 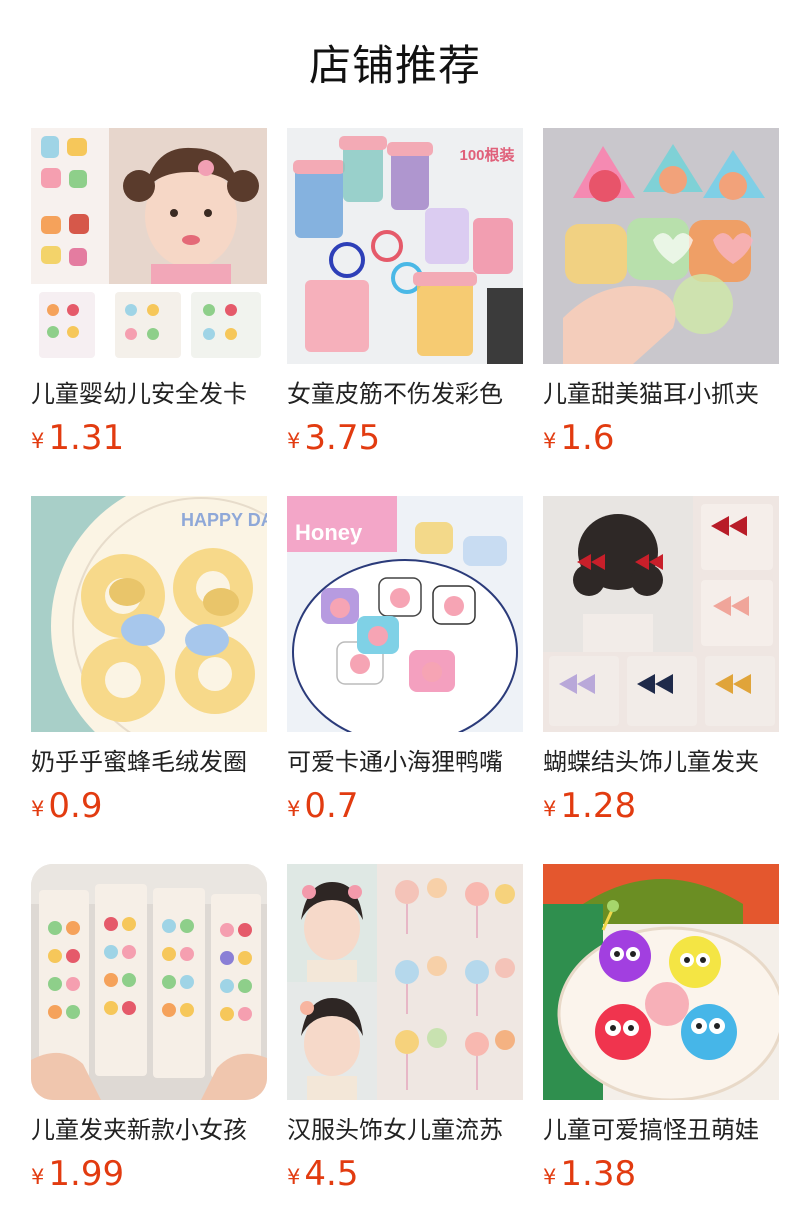 I want to click on product-name: 儿童可爱搞怪丑萌娃, so click(x=661, y=1130).